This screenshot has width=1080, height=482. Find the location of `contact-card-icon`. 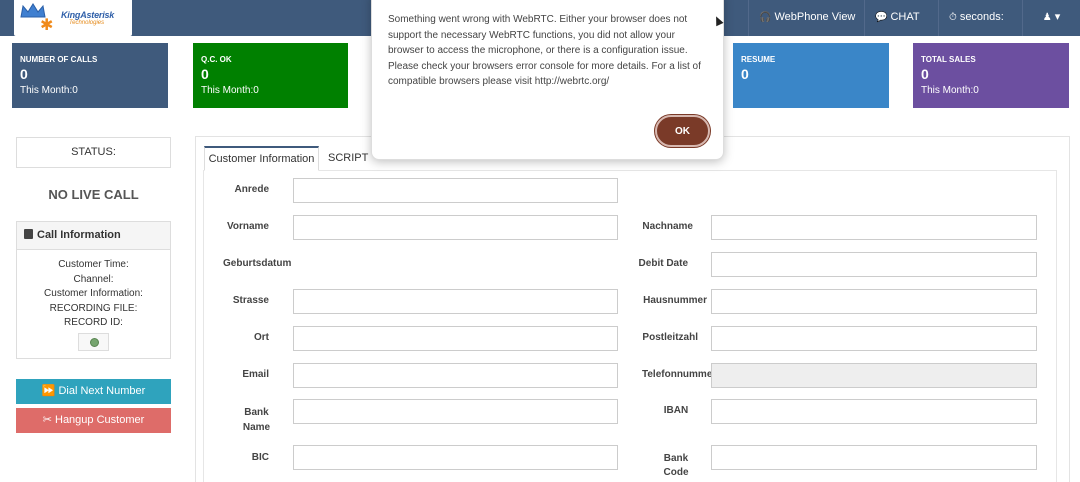

contact-card-icon is located at coordinates (28, 234).